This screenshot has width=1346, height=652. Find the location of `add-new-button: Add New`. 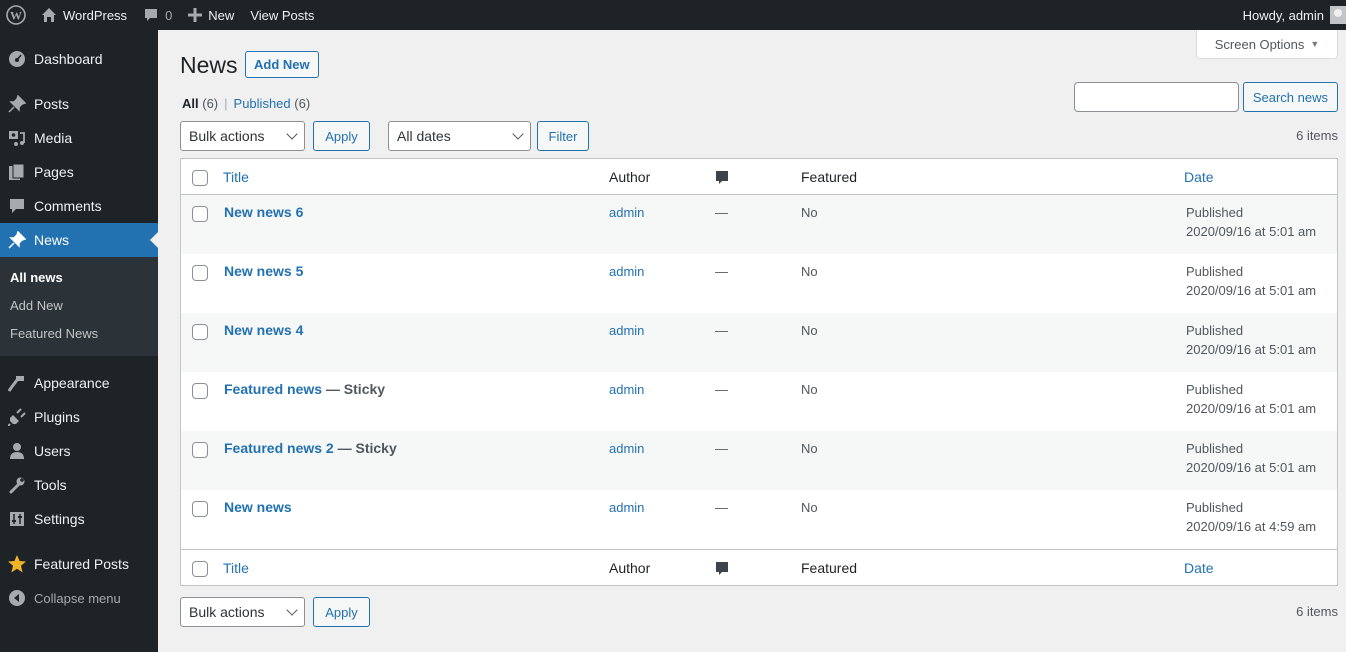

add-new-button: Add New is located at coordinates (282, 64).